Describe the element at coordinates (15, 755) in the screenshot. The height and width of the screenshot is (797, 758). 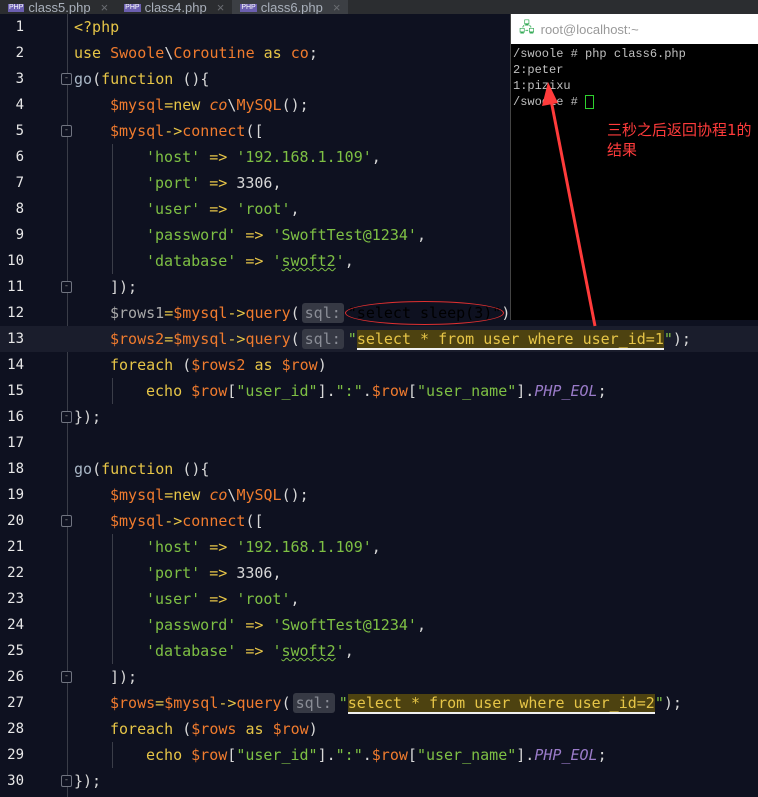
I see `line-number: 29` at that location.